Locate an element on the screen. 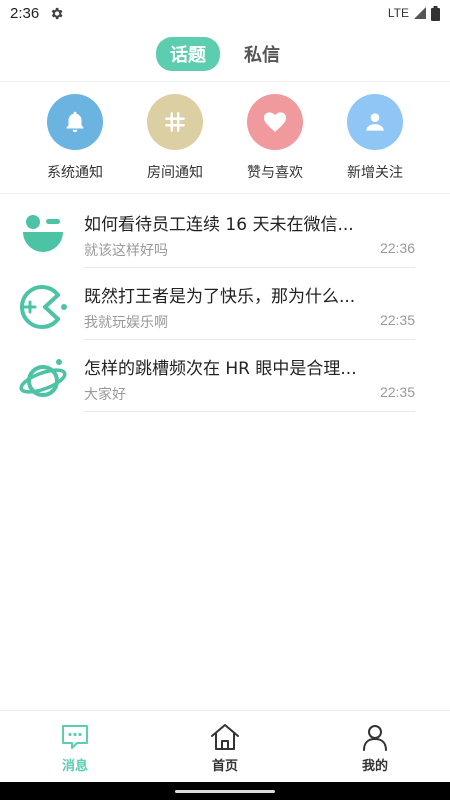 This screenshot has width=450, height=800. status-bar: 2:36 LTE is located at coordinates (225, 13).